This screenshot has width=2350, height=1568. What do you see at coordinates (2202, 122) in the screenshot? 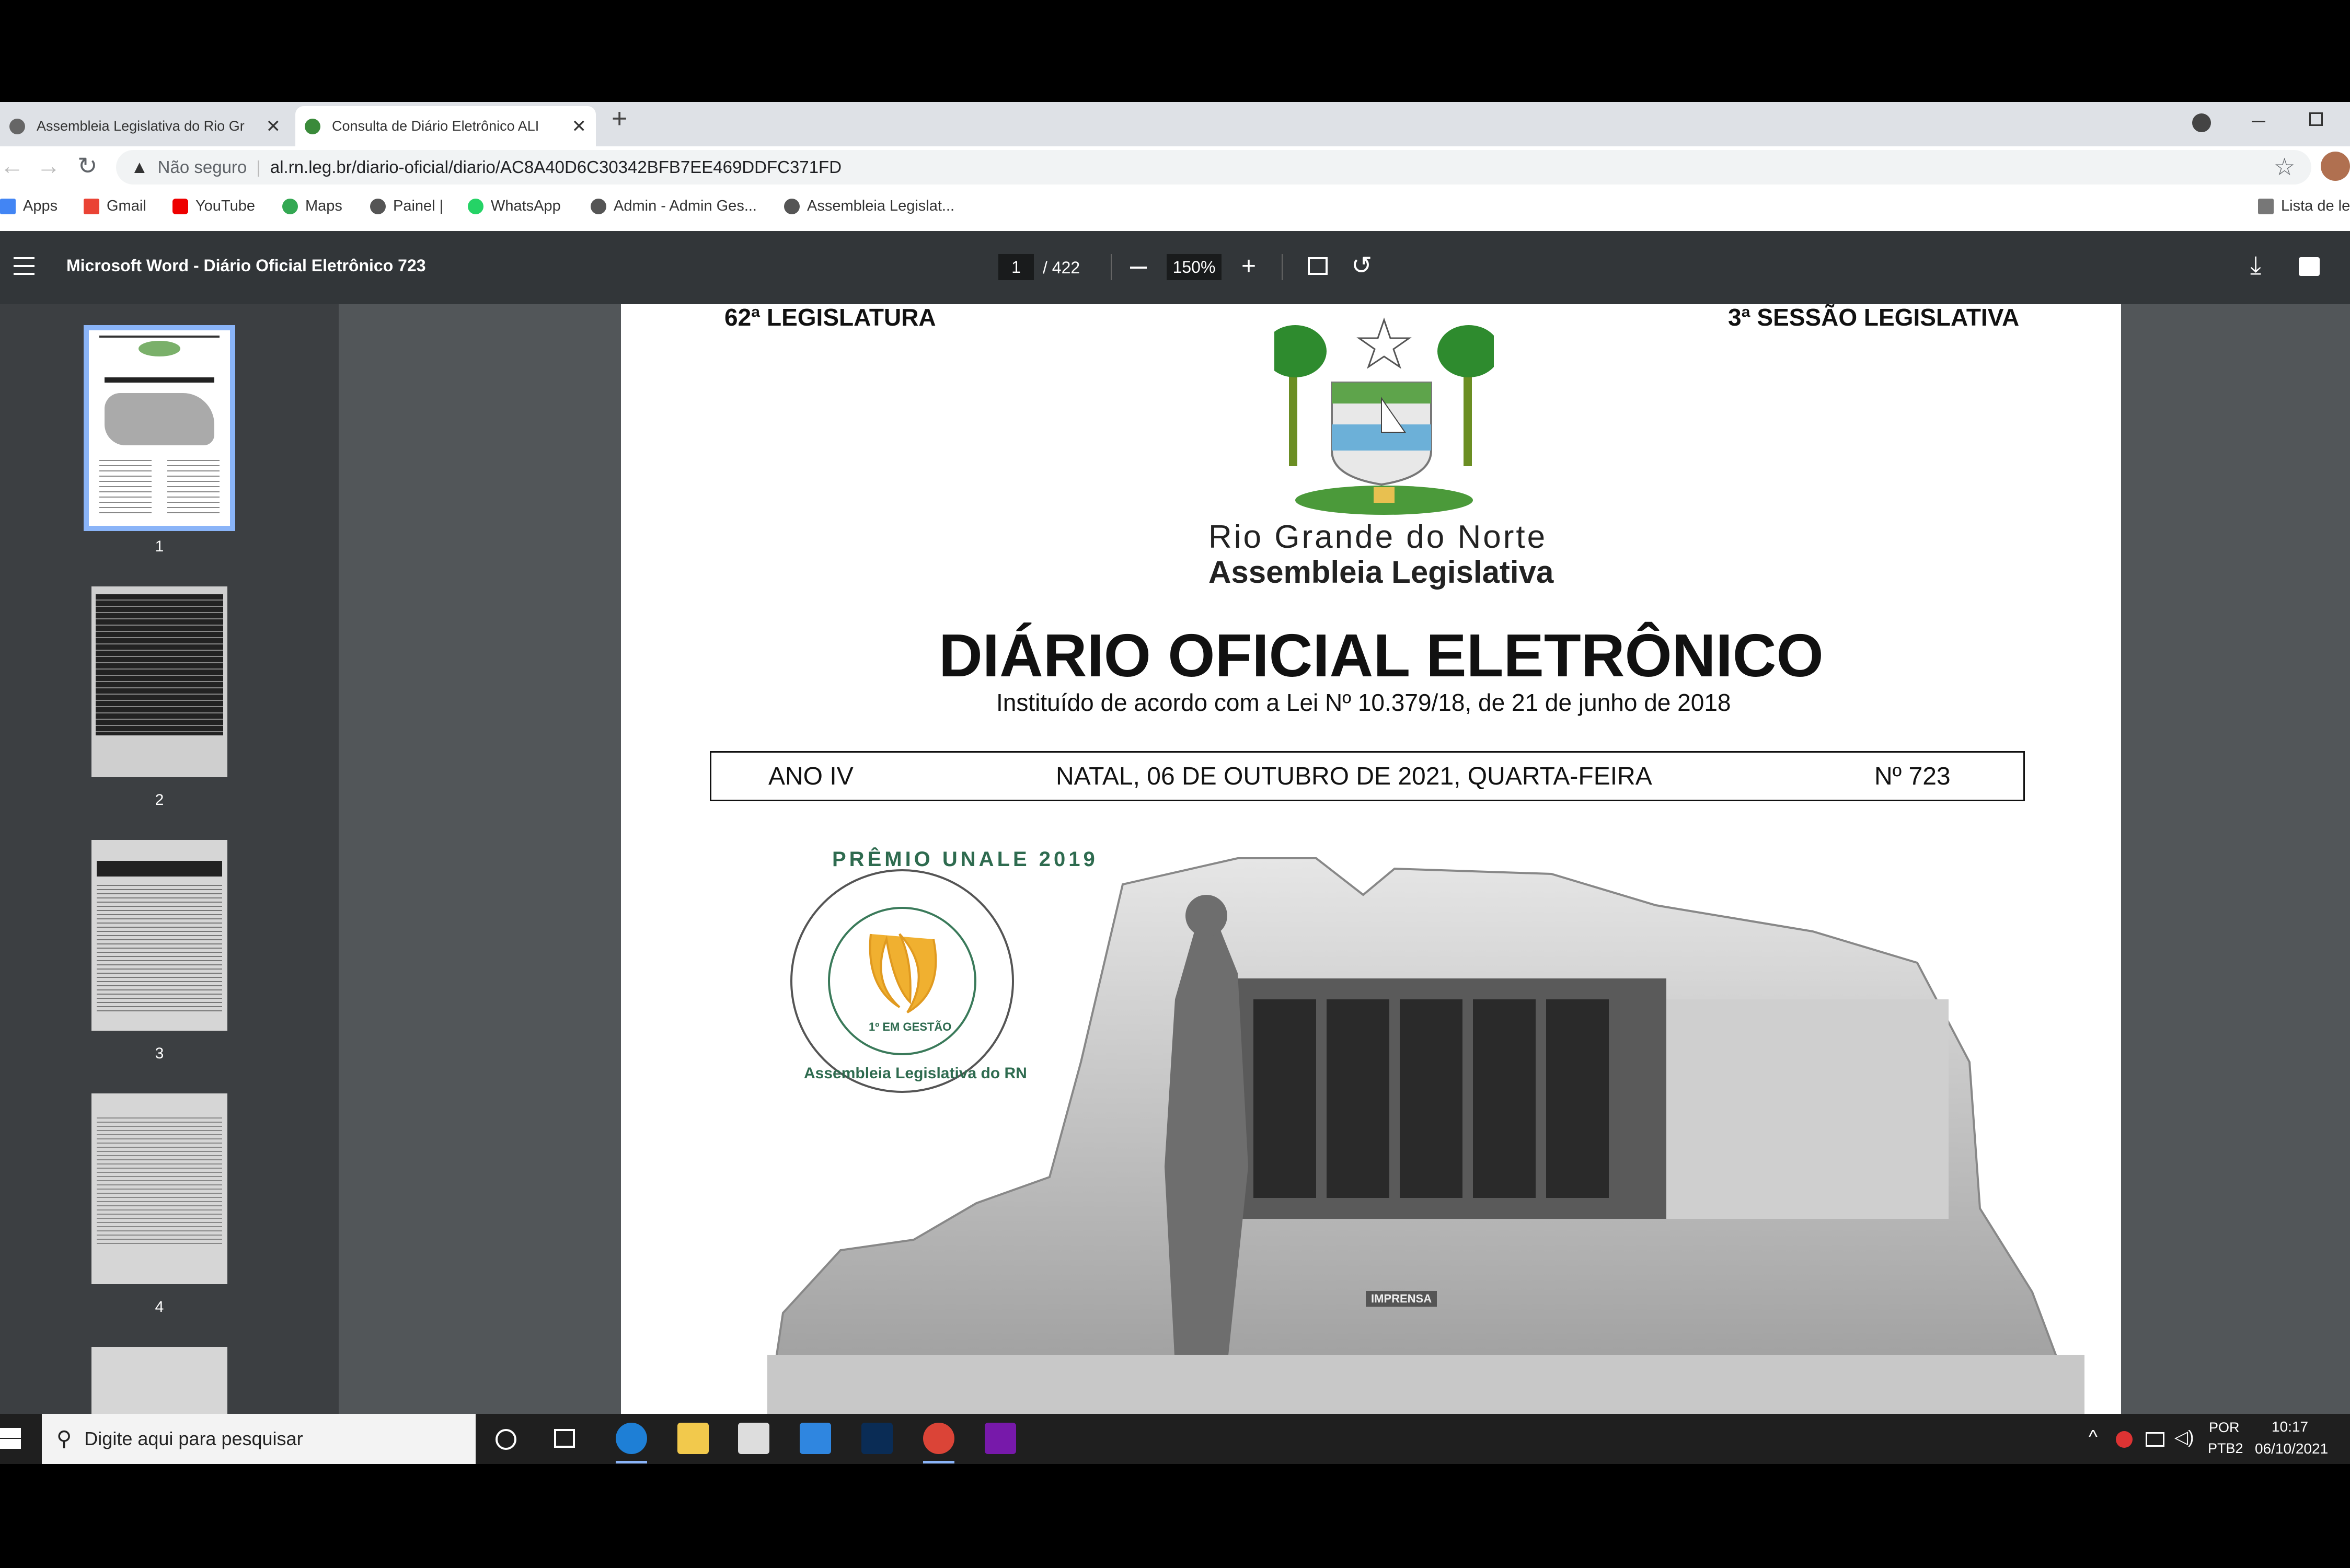
I see `tab-search-icon` at bounding box center [2202, 122].